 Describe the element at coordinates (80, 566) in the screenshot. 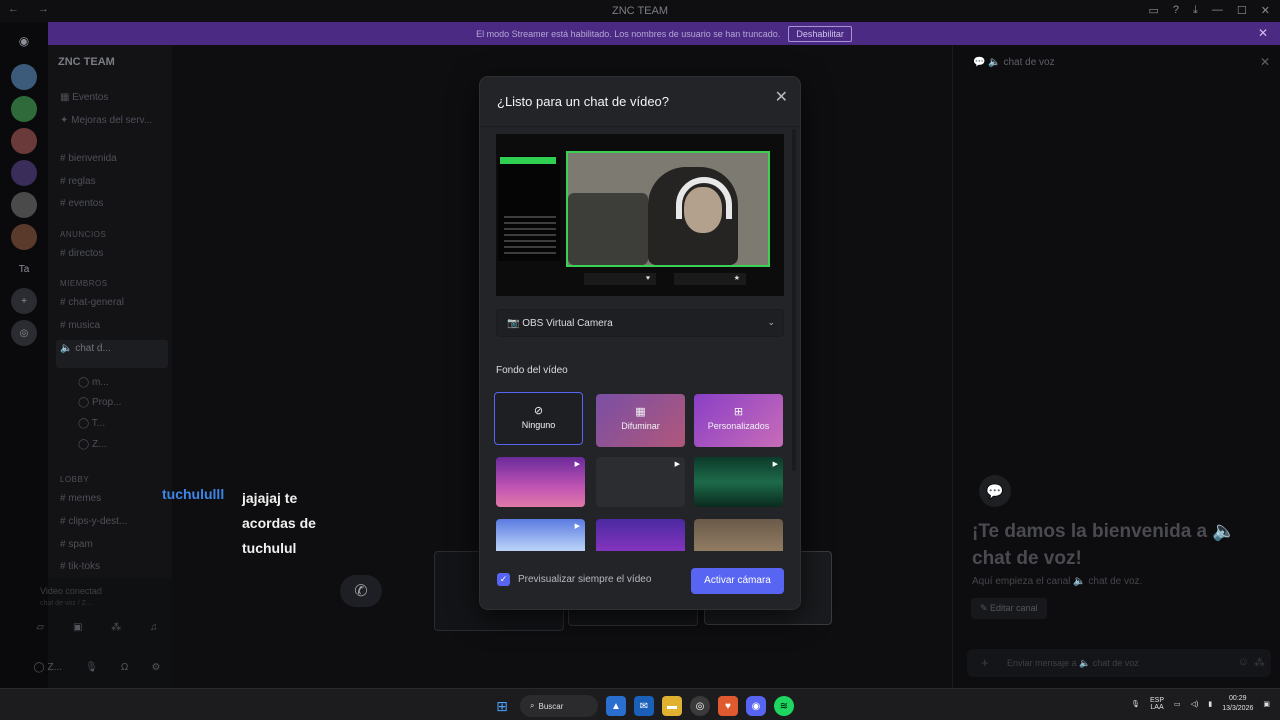

I see `channel-item: # tik-toks` at that location.